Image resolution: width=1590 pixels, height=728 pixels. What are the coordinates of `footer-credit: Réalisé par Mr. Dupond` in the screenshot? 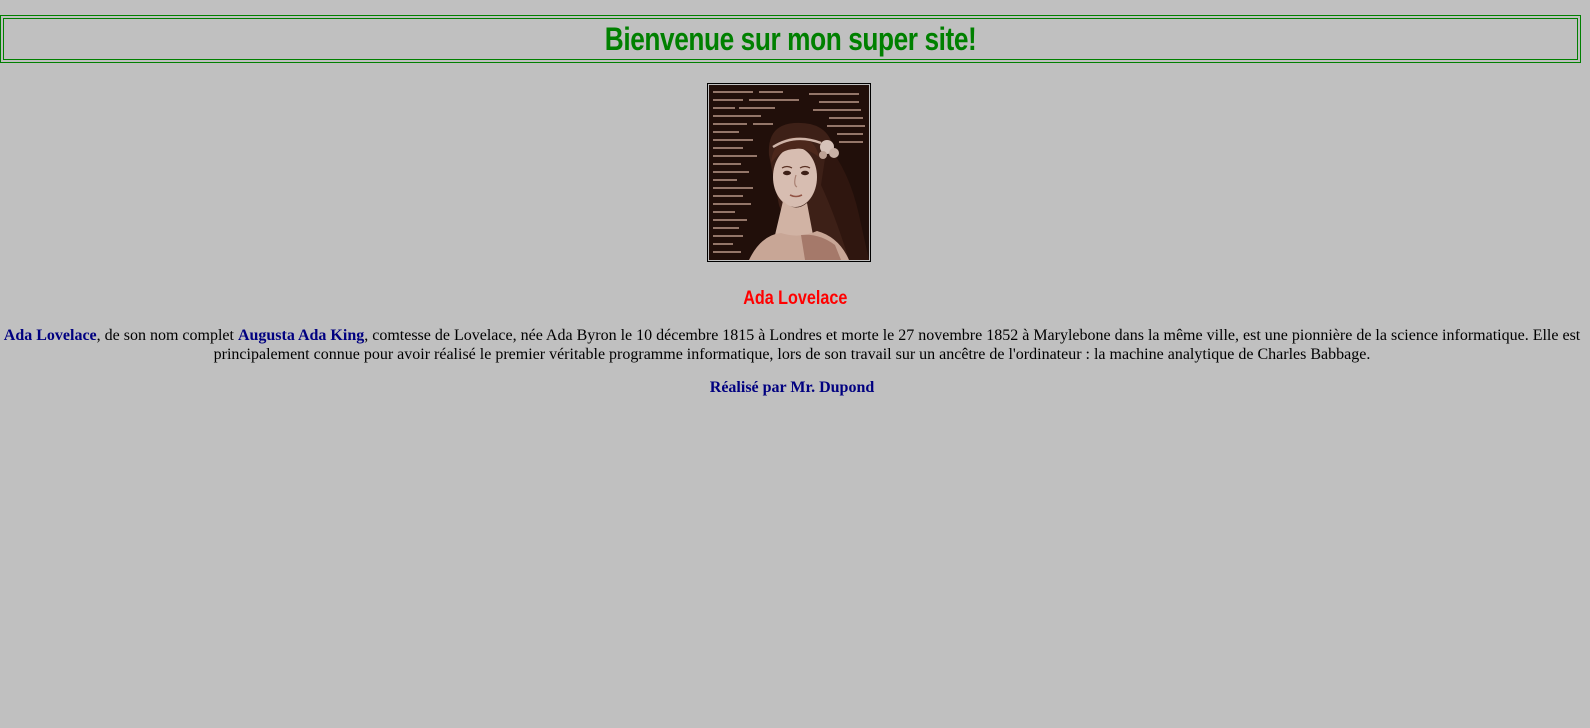 It's located at (792, 387).